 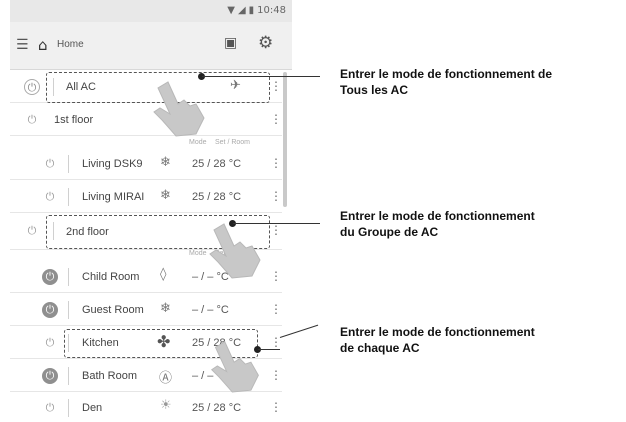 I want to click on scrollbar, so click(x=285, y=139).